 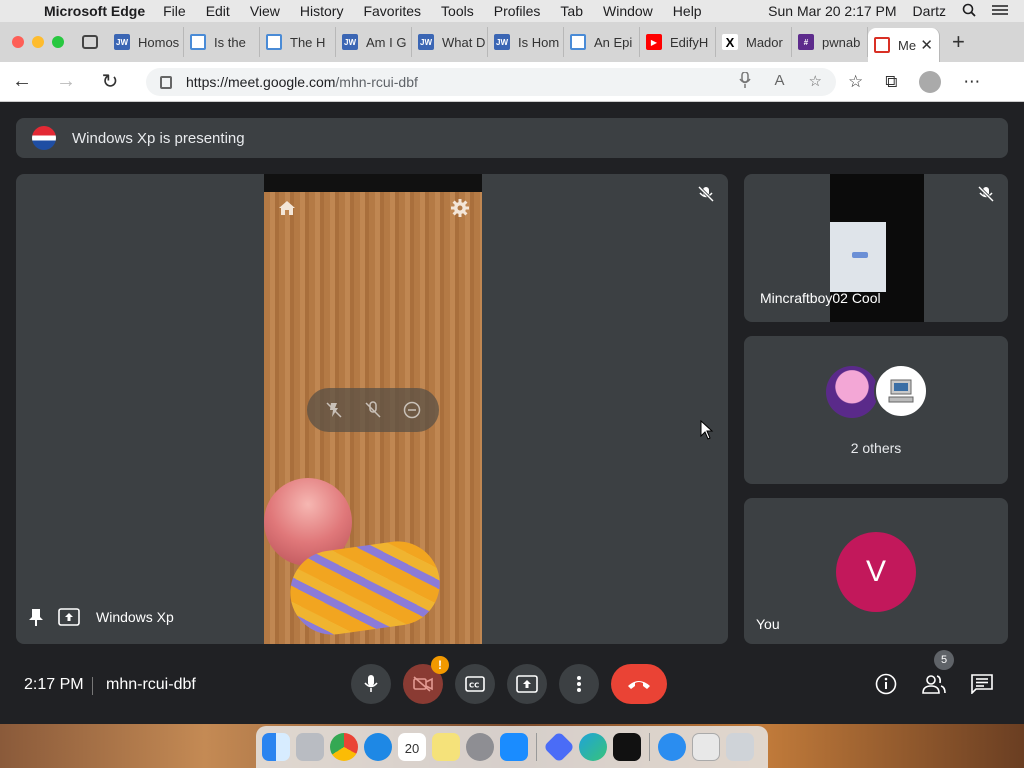 What do you see at coordinates (344, 747) in the screenshot?
I see `chrome-icon` at bounding box center [344, 747].